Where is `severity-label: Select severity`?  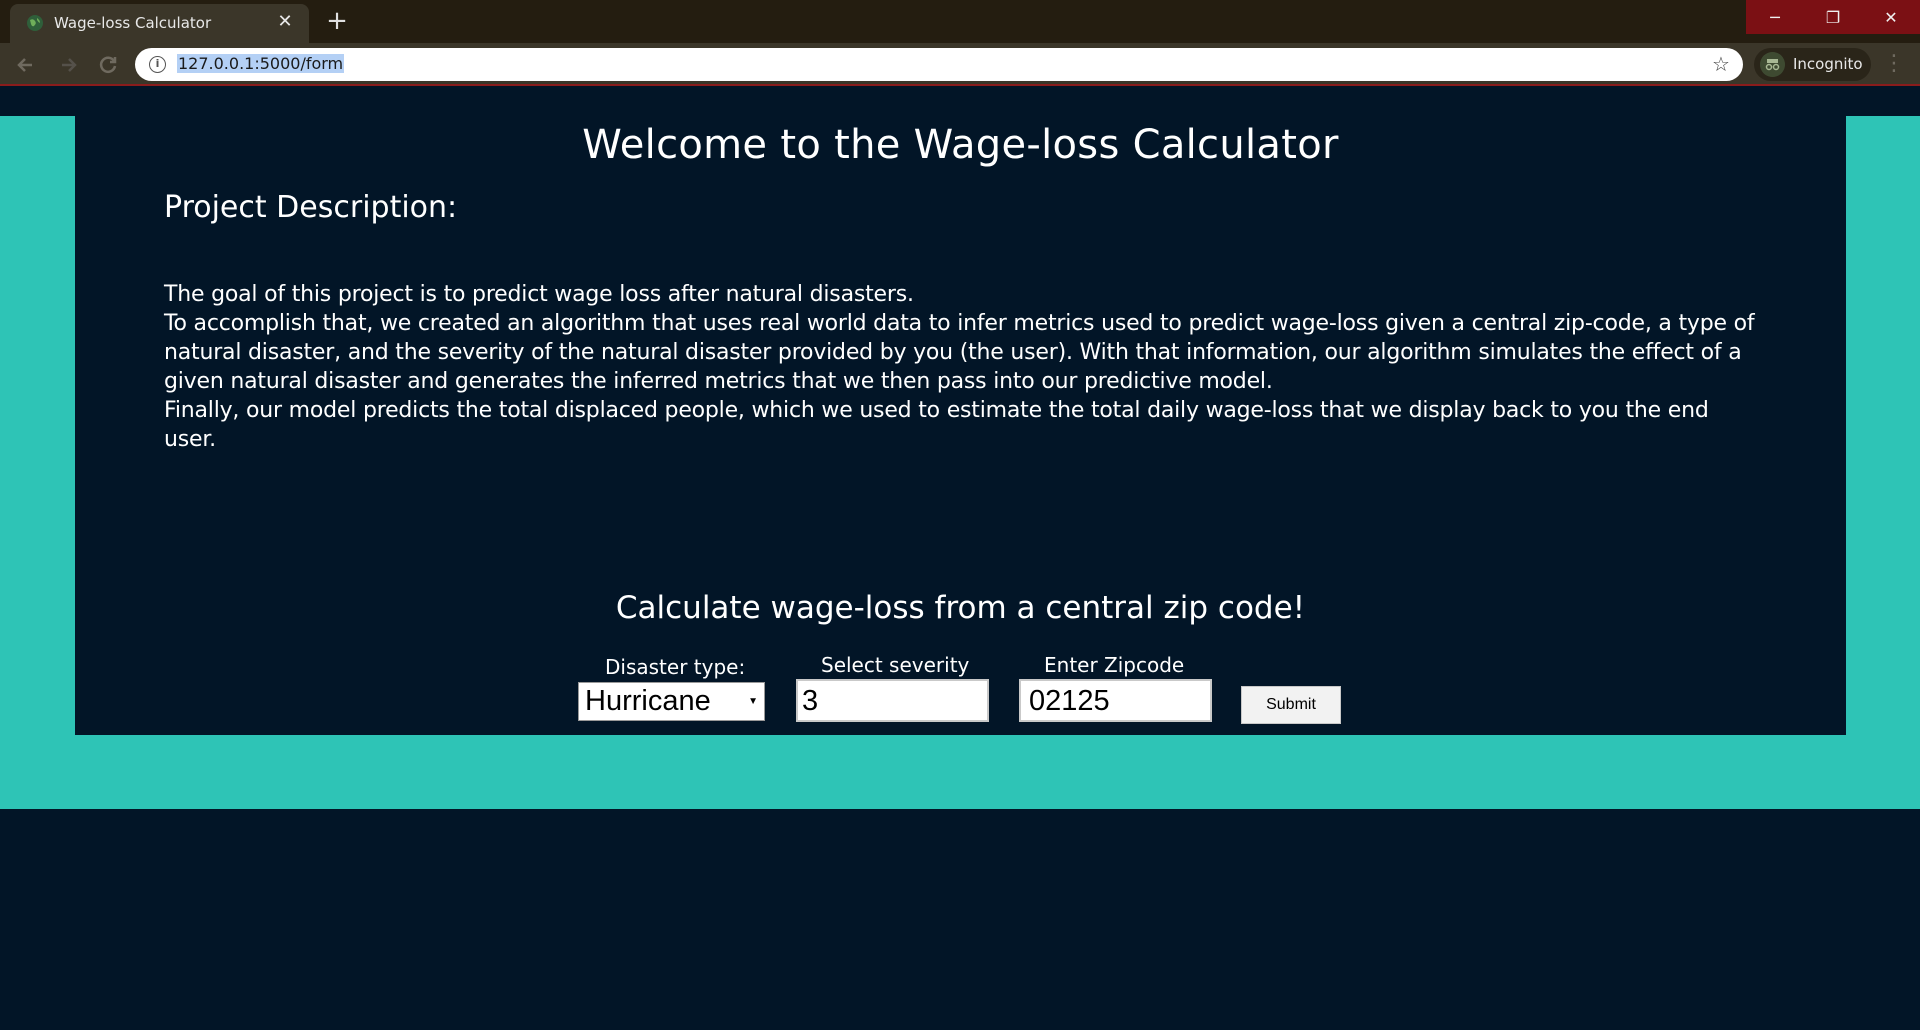
severity-label: Select severity is located at coordinates (895, 665).